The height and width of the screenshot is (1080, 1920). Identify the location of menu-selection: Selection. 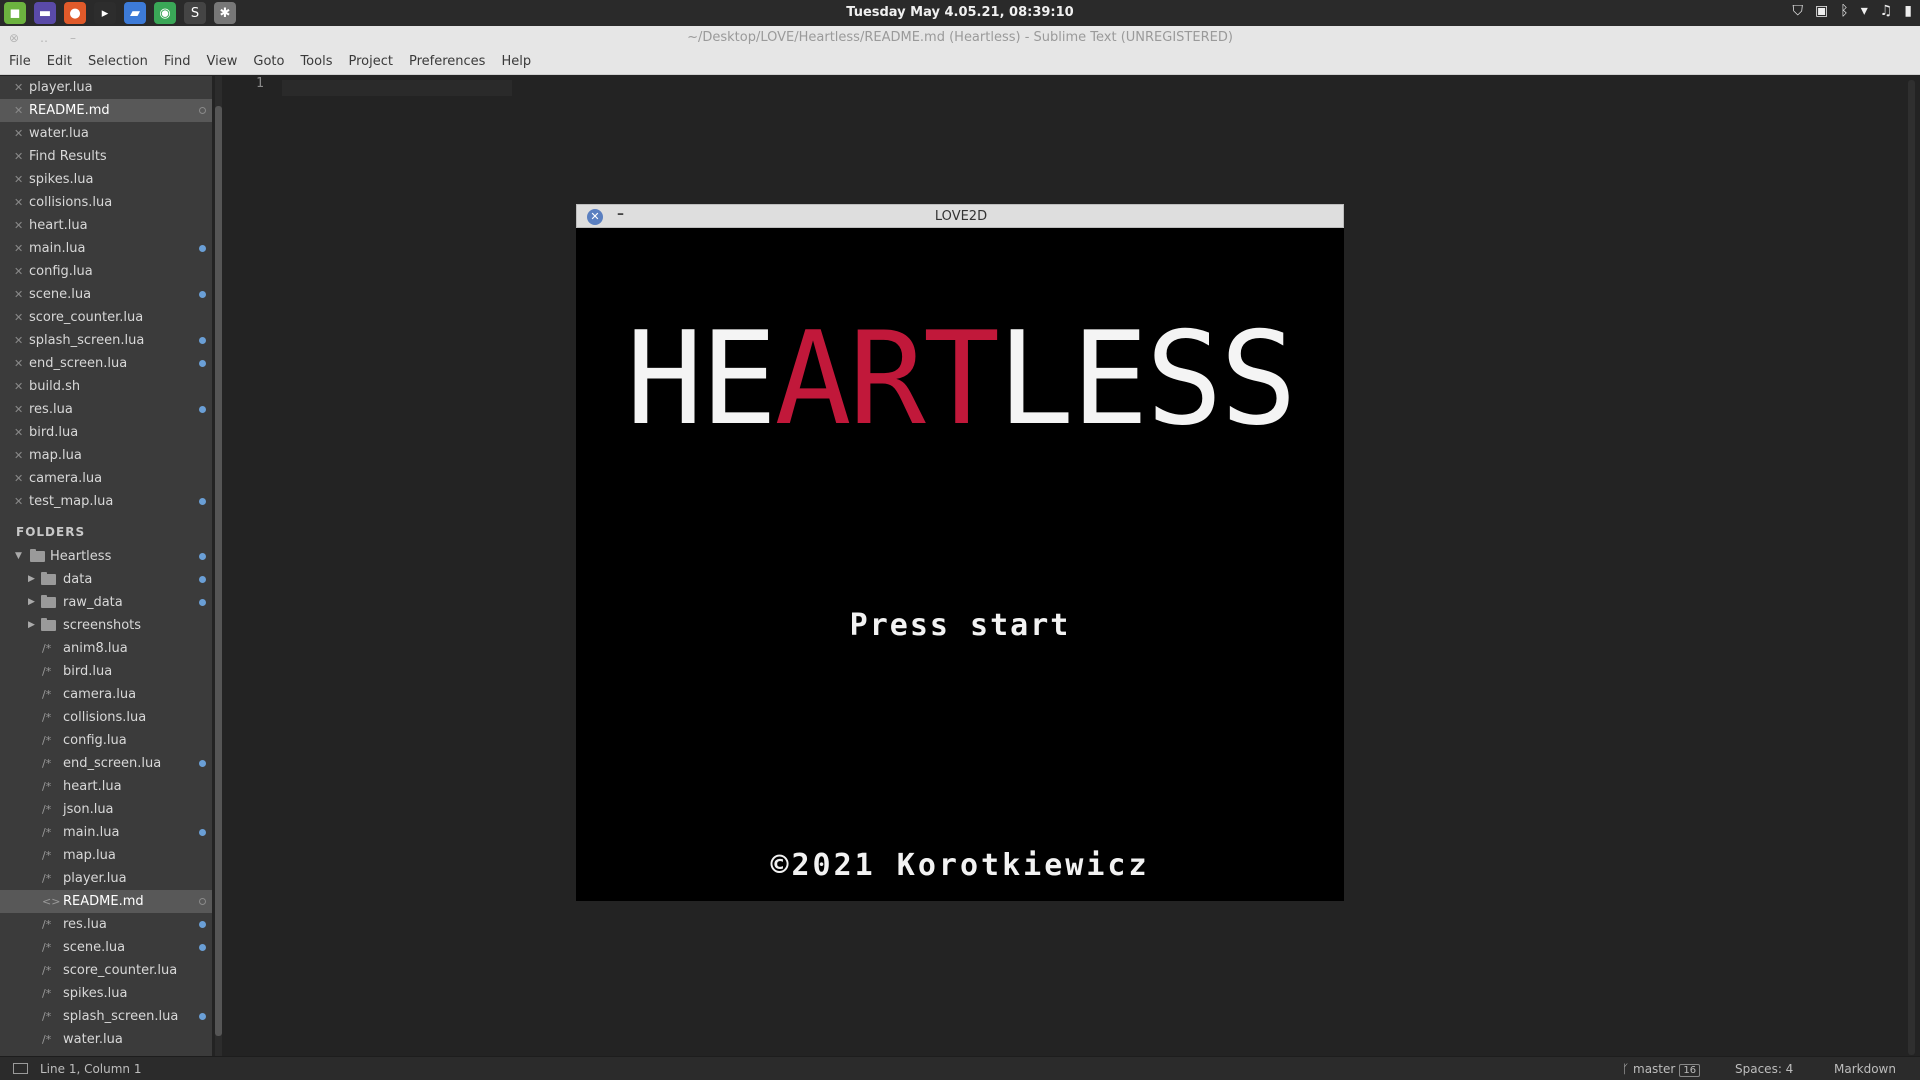
(118, 59).